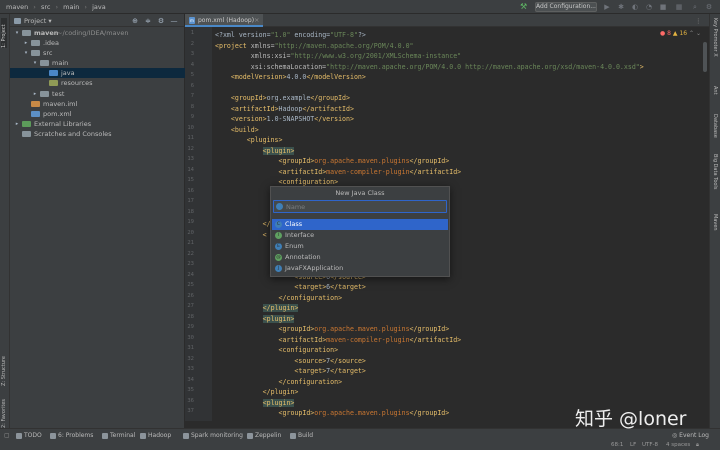 Image resolution: width=720 pixels, height=450 pixels. Describe the element at coordinates (678, 445) in the screenshot. I see `indent-setting: 4 spaces` at that location.